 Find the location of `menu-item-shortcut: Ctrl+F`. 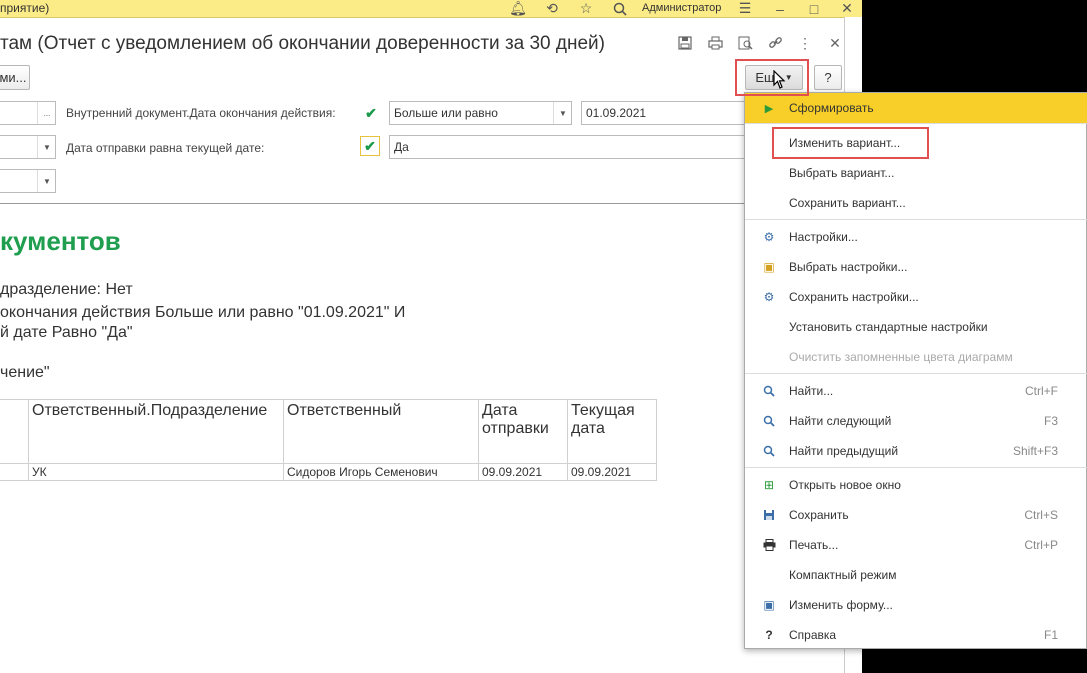

menu-item-shortcut: Ctrl+F is located at coordinates (1041, 391).